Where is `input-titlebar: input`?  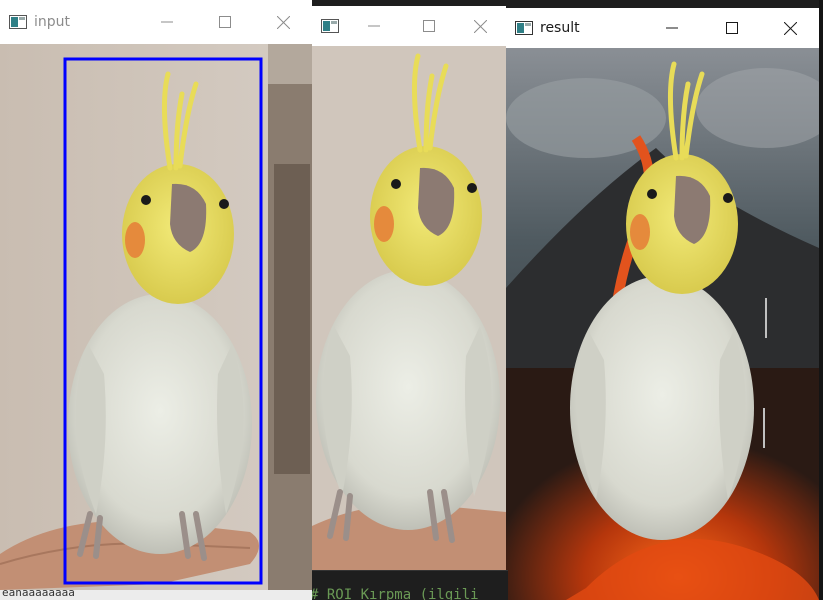
input-titlebar: input is located at coordinates (156, 22).